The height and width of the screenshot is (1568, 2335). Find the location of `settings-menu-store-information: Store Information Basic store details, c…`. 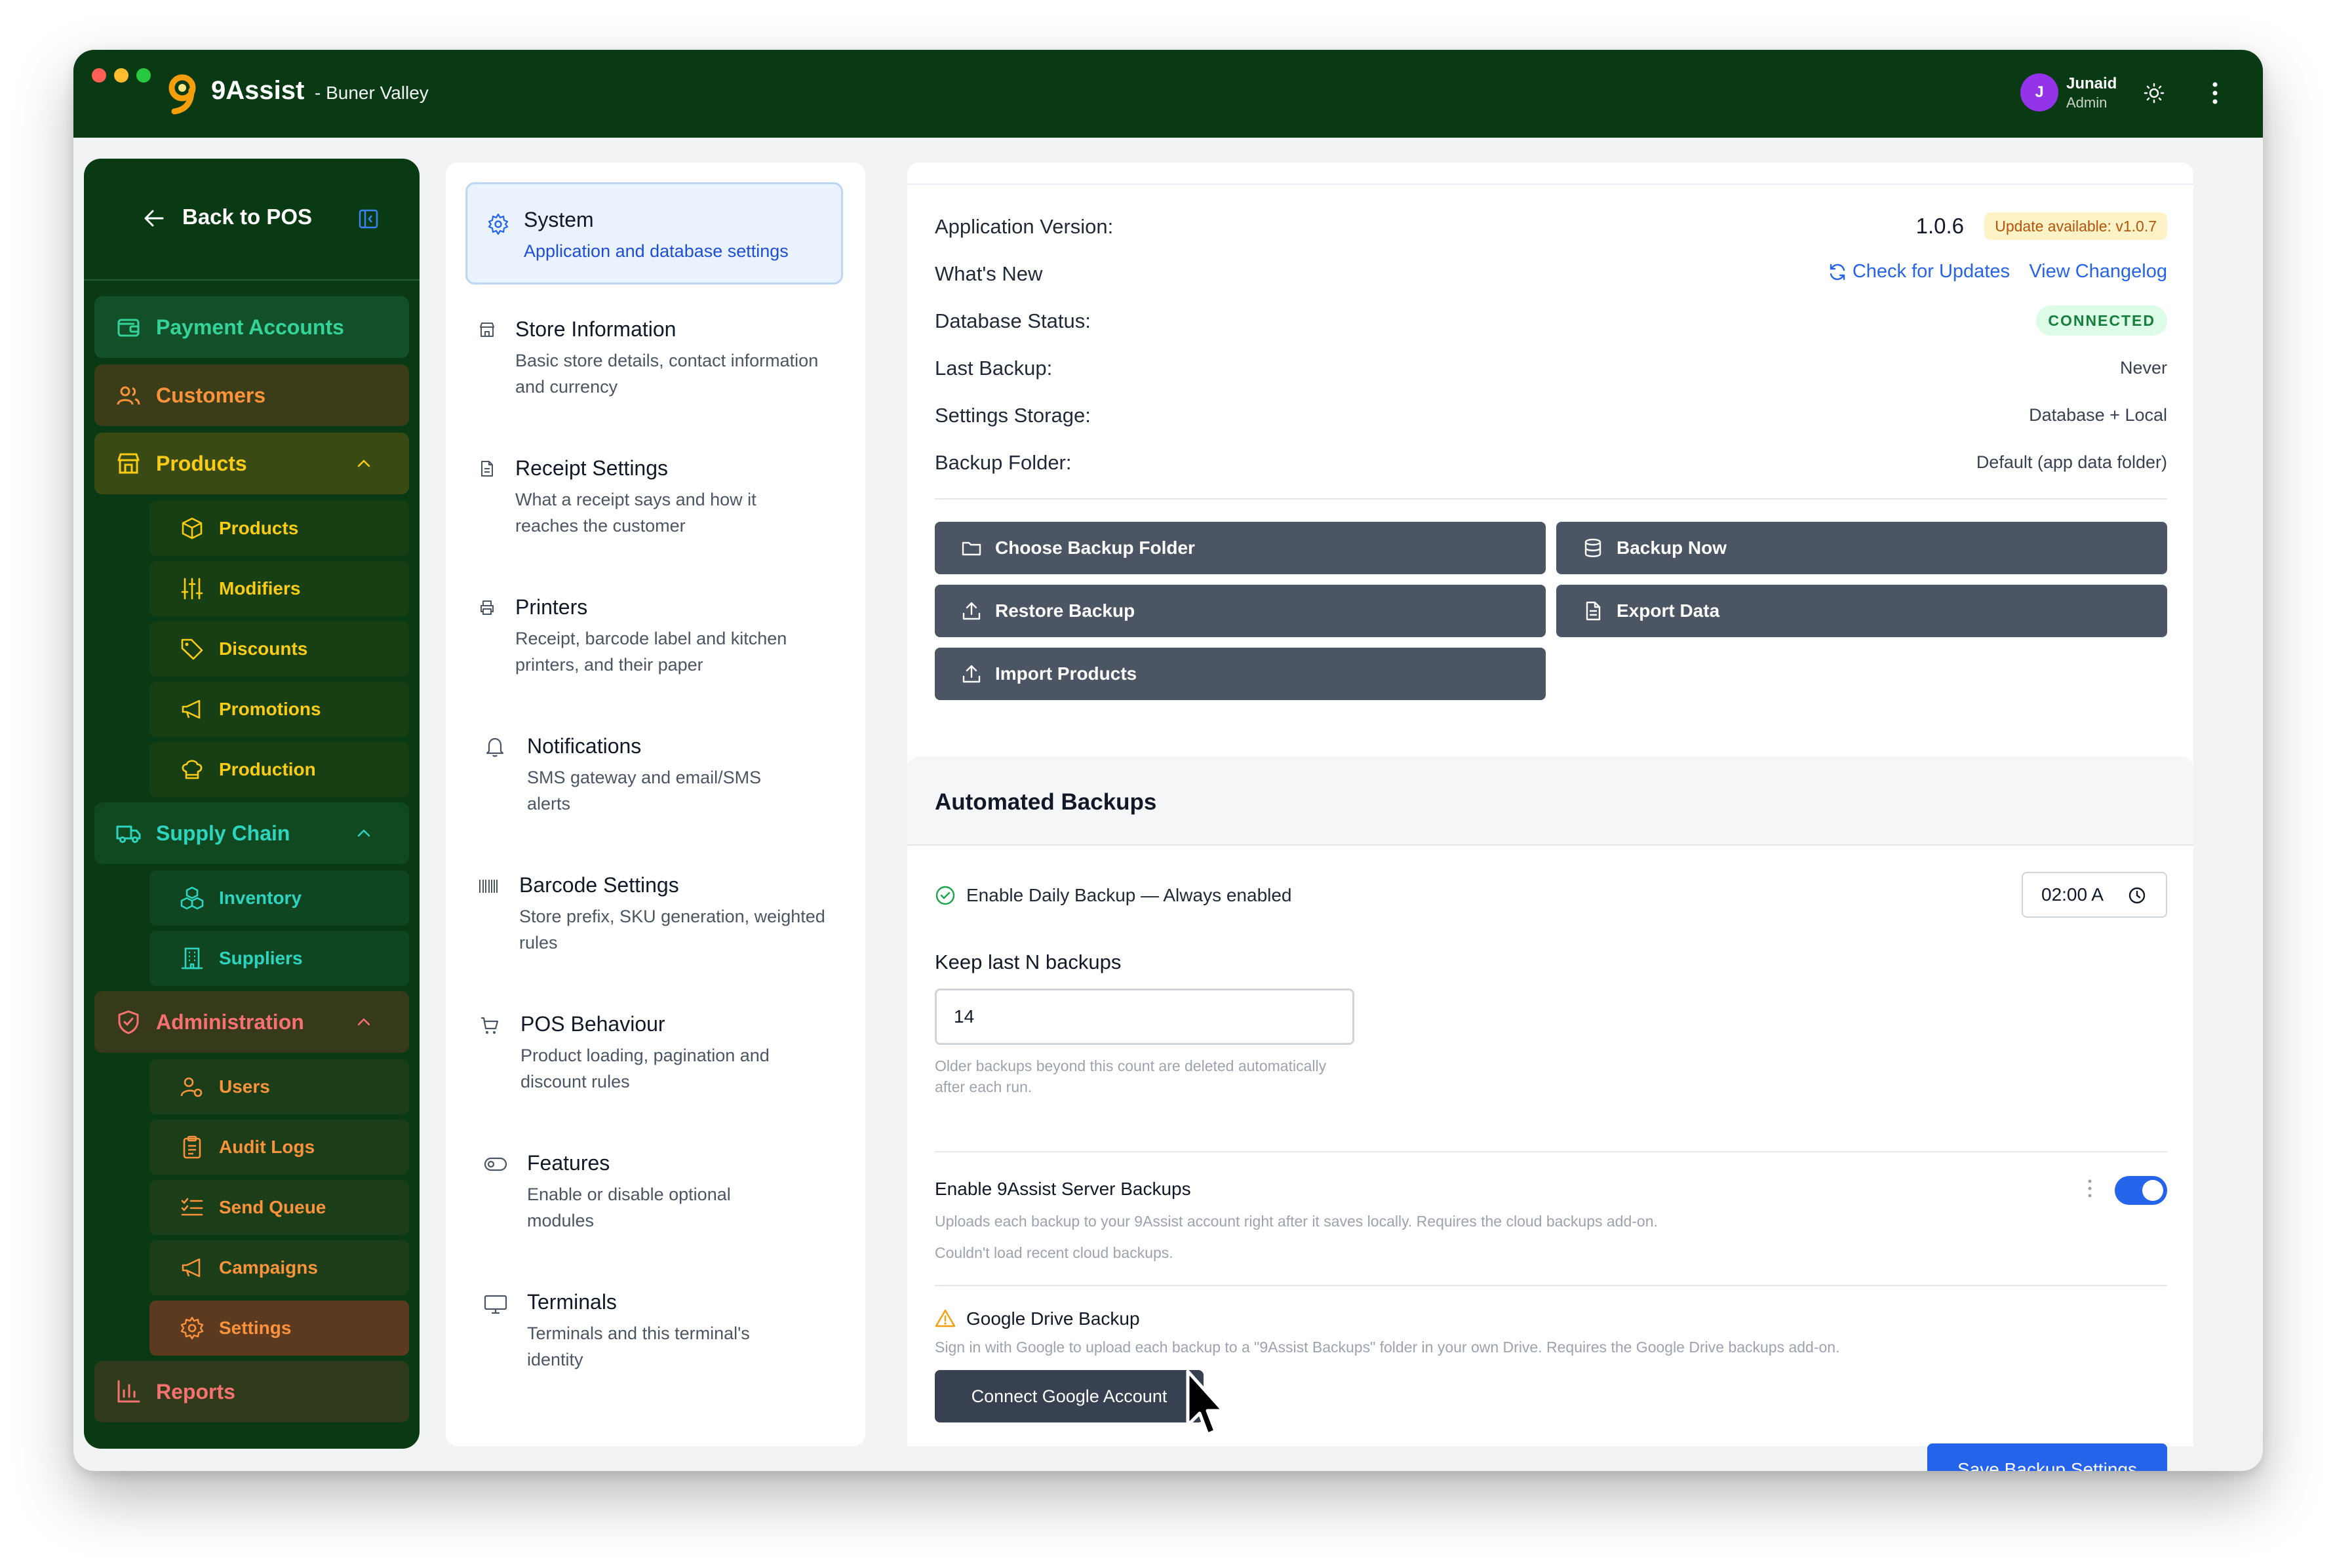

settings-menu-store-information: Store Information Basic store details, c… is located at coordinates (654, 360).